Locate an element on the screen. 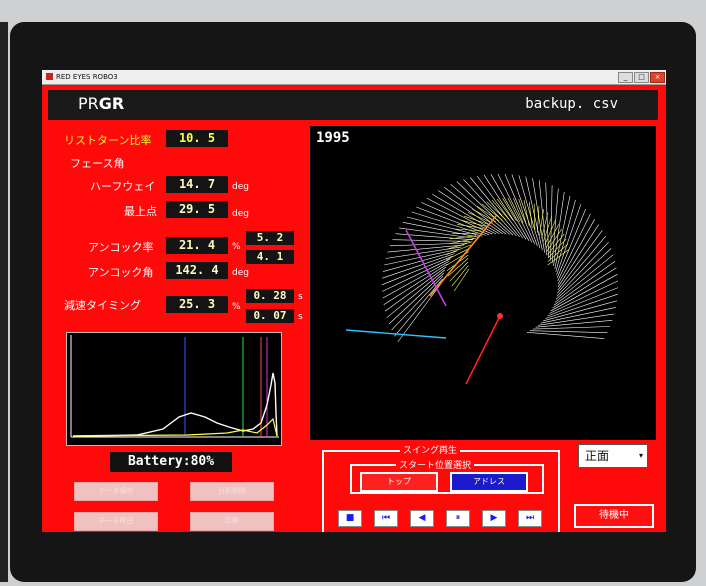  waveform-svg is located at coordinates (174, 386).